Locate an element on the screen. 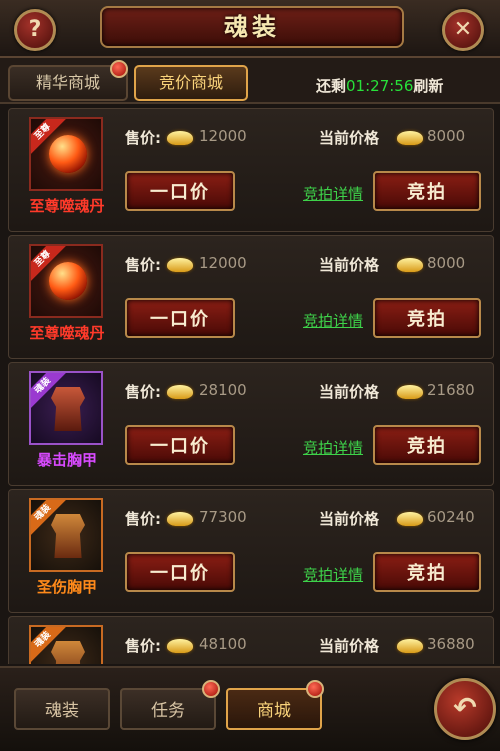 This screenshot has height=751, width=500. price-value: 48100 is located at coordinates (223, 644).